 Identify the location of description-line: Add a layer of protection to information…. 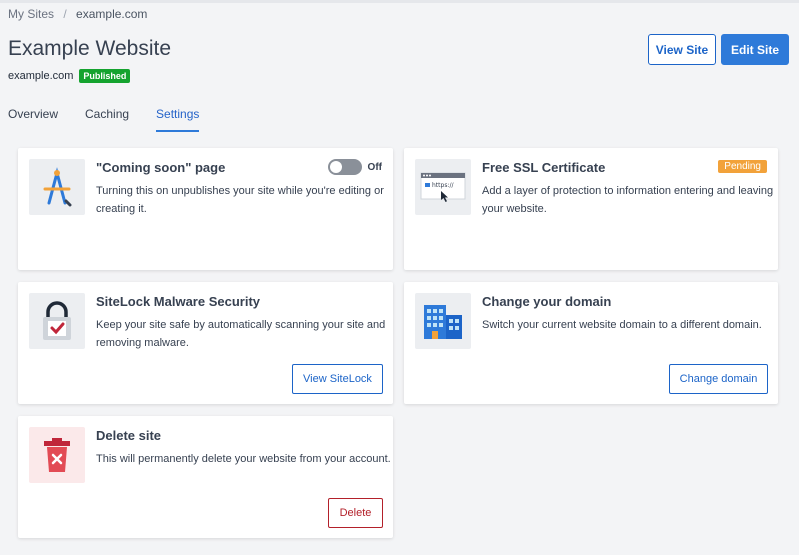
(628, 191).